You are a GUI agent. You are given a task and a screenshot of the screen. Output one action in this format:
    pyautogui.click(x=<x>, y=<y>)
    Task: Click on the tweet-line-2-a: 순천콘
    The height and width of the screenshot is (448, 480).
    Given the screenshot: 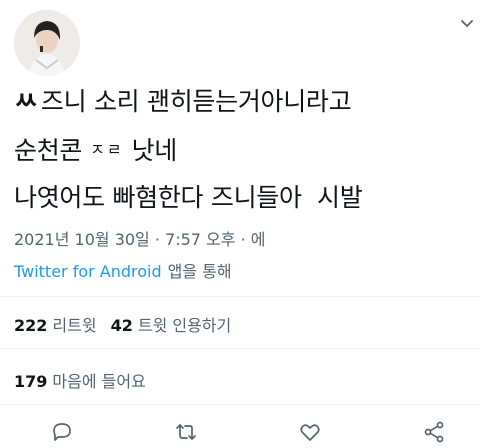 What is the action you would take?
    pyautogui.click(x=48, y=150)
    